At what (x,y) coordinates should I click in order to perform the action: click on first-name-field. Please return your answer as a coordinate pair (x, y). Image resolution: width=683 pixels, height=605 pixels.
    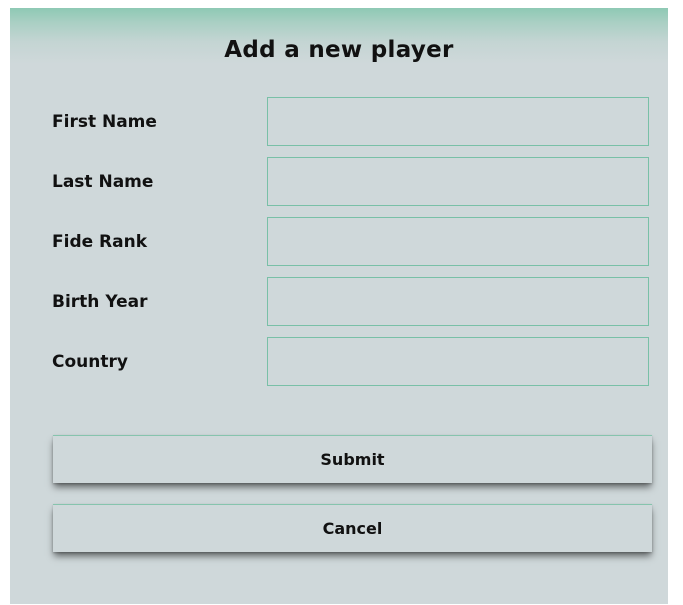
    Looking at the image, I should click on (458, 121).